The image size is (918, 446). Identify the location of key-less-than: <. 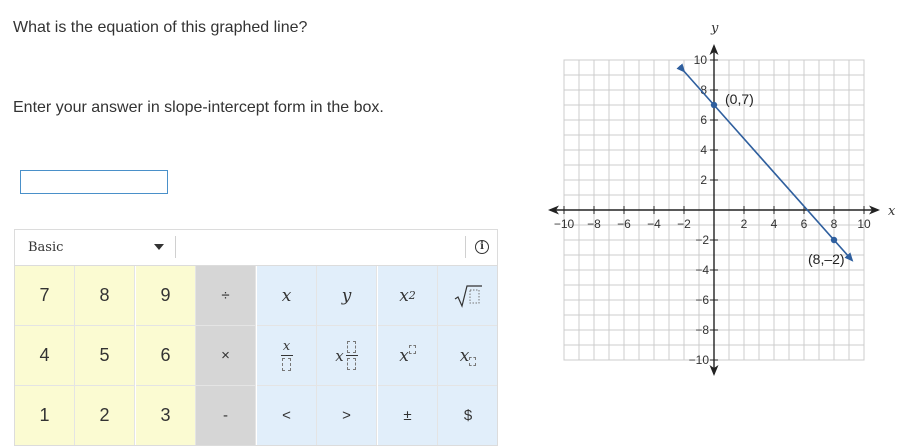
(287, 415).